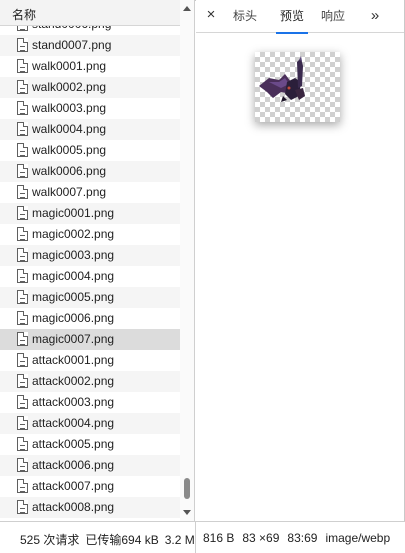 The width and height of the screenshot is (405, 553). I want to click on tab-headers: 标头, so click(245, 16).